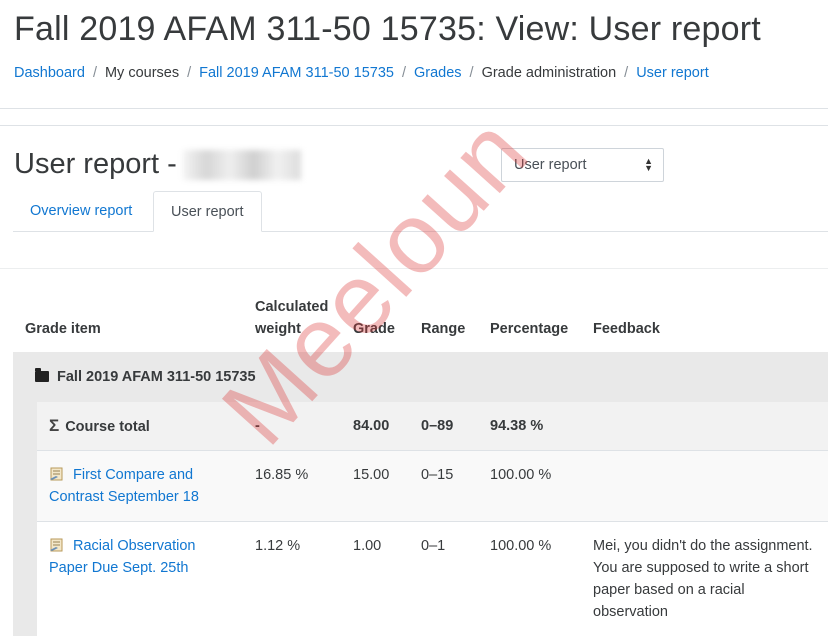 This screenshot has width=828, height=636. Describe the element at coordinates (140, 579) in the screenshot. I see `grade-item-cell: Racial Observation Paper Due Sept. 25th` at that location.